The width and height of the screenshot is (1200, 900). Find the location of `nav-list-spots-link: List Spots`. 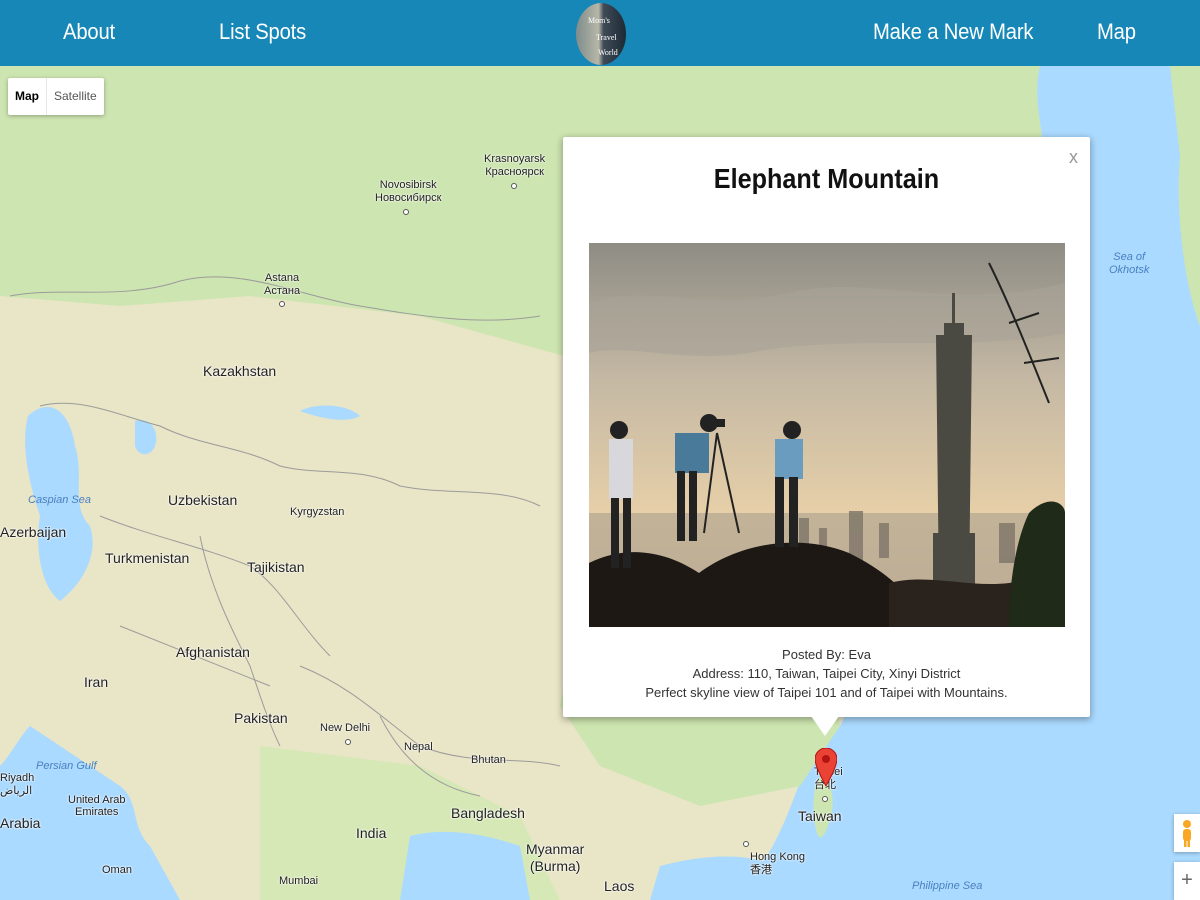

nav-list-spots-link: List Spots is located at coordinates (262, 32).